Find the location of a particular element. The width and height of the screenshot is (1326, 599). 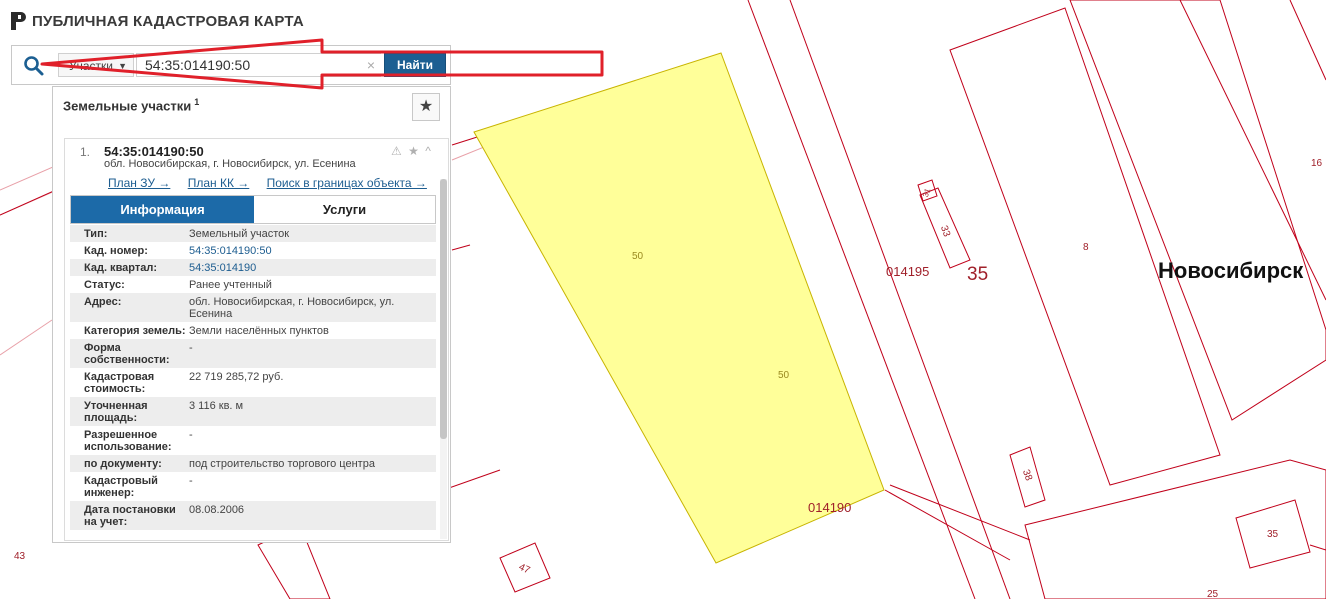

info-row: Кад. номер: 54:35:014190:50 is located at coordinates (253, 250).